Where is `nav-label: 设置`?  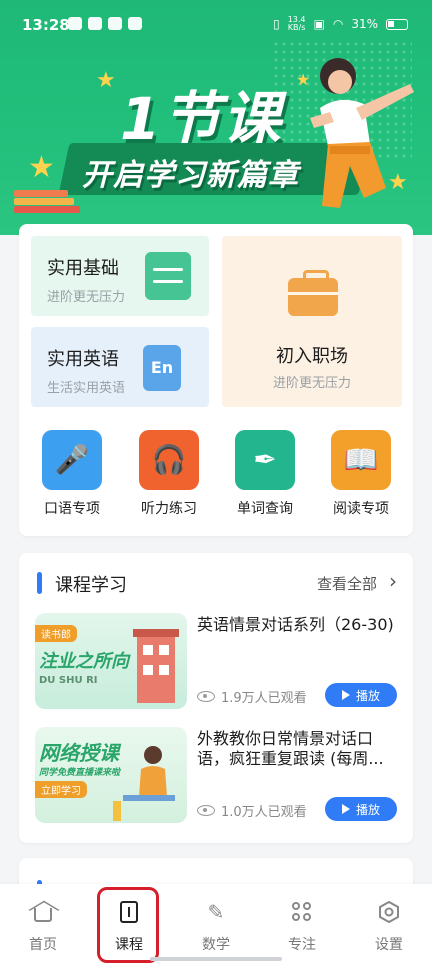 nav-label: 设置 is located at coordinates (389, 945).